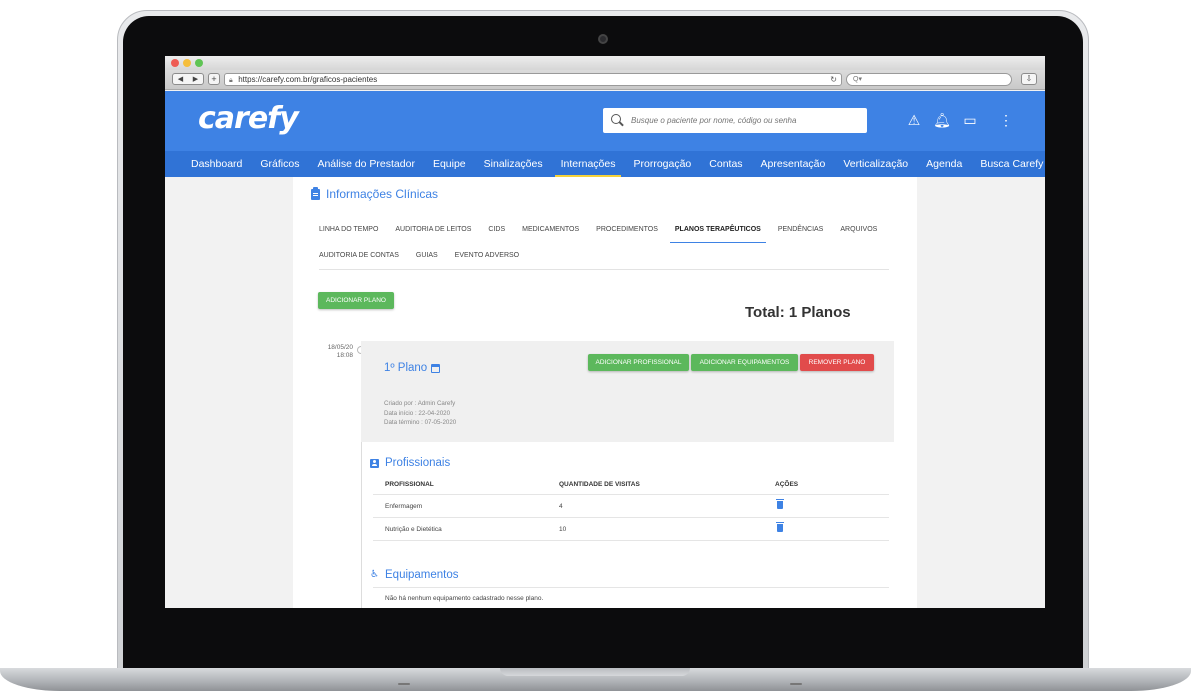 The width and height of the screenshot is (1191, 691). I want to click on nav-dashboard: Dashboard, so click(216, 164).